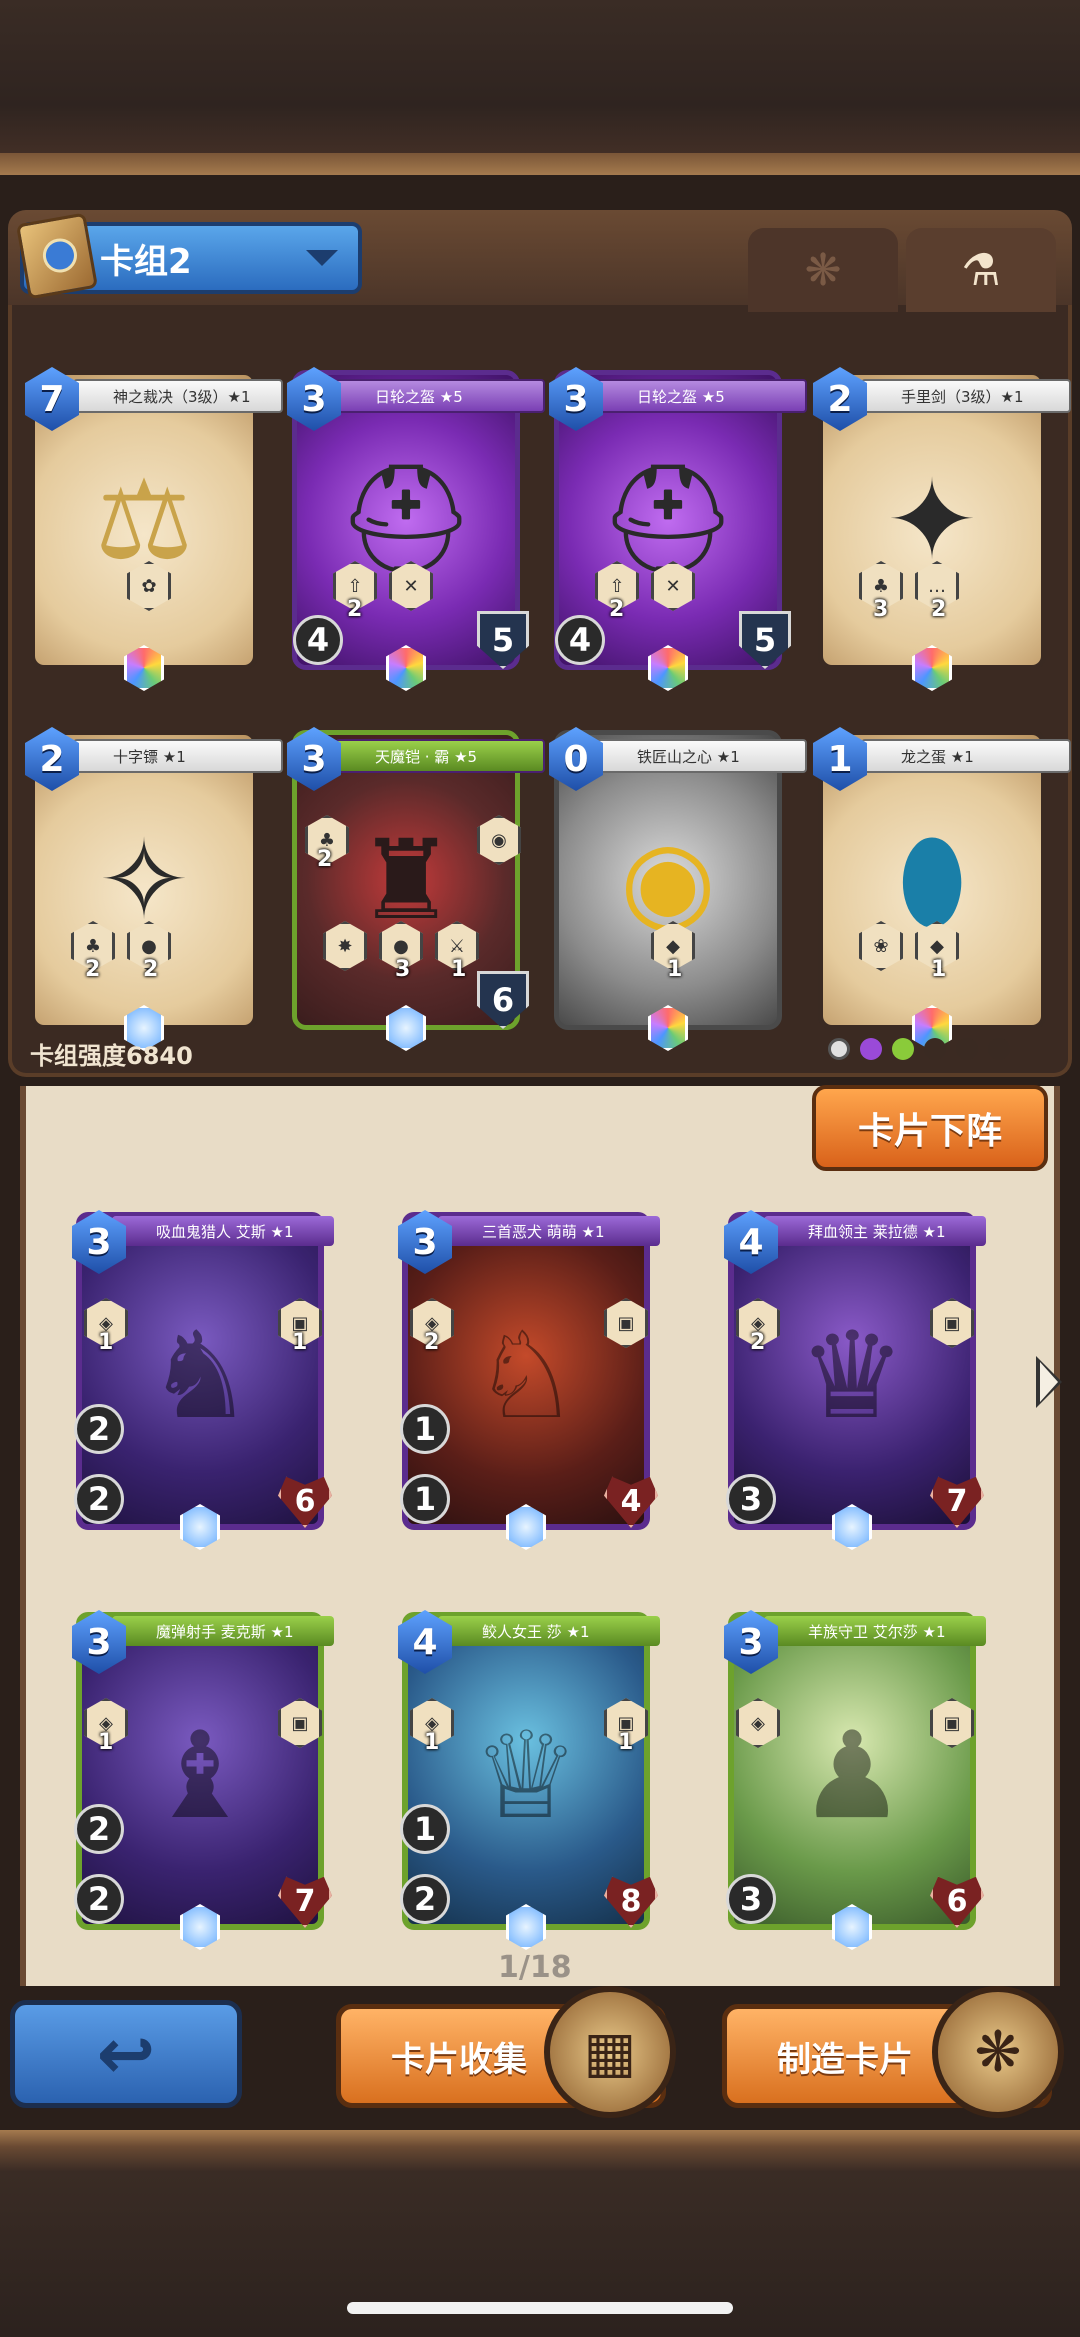 The height and width of the screenshot is (2337, 1080). What do you see at coordinates (440, 756) in the screenshot?
I see `card-name: 天魔铠 · 霸 ★5` at bounding box center [440, 756].